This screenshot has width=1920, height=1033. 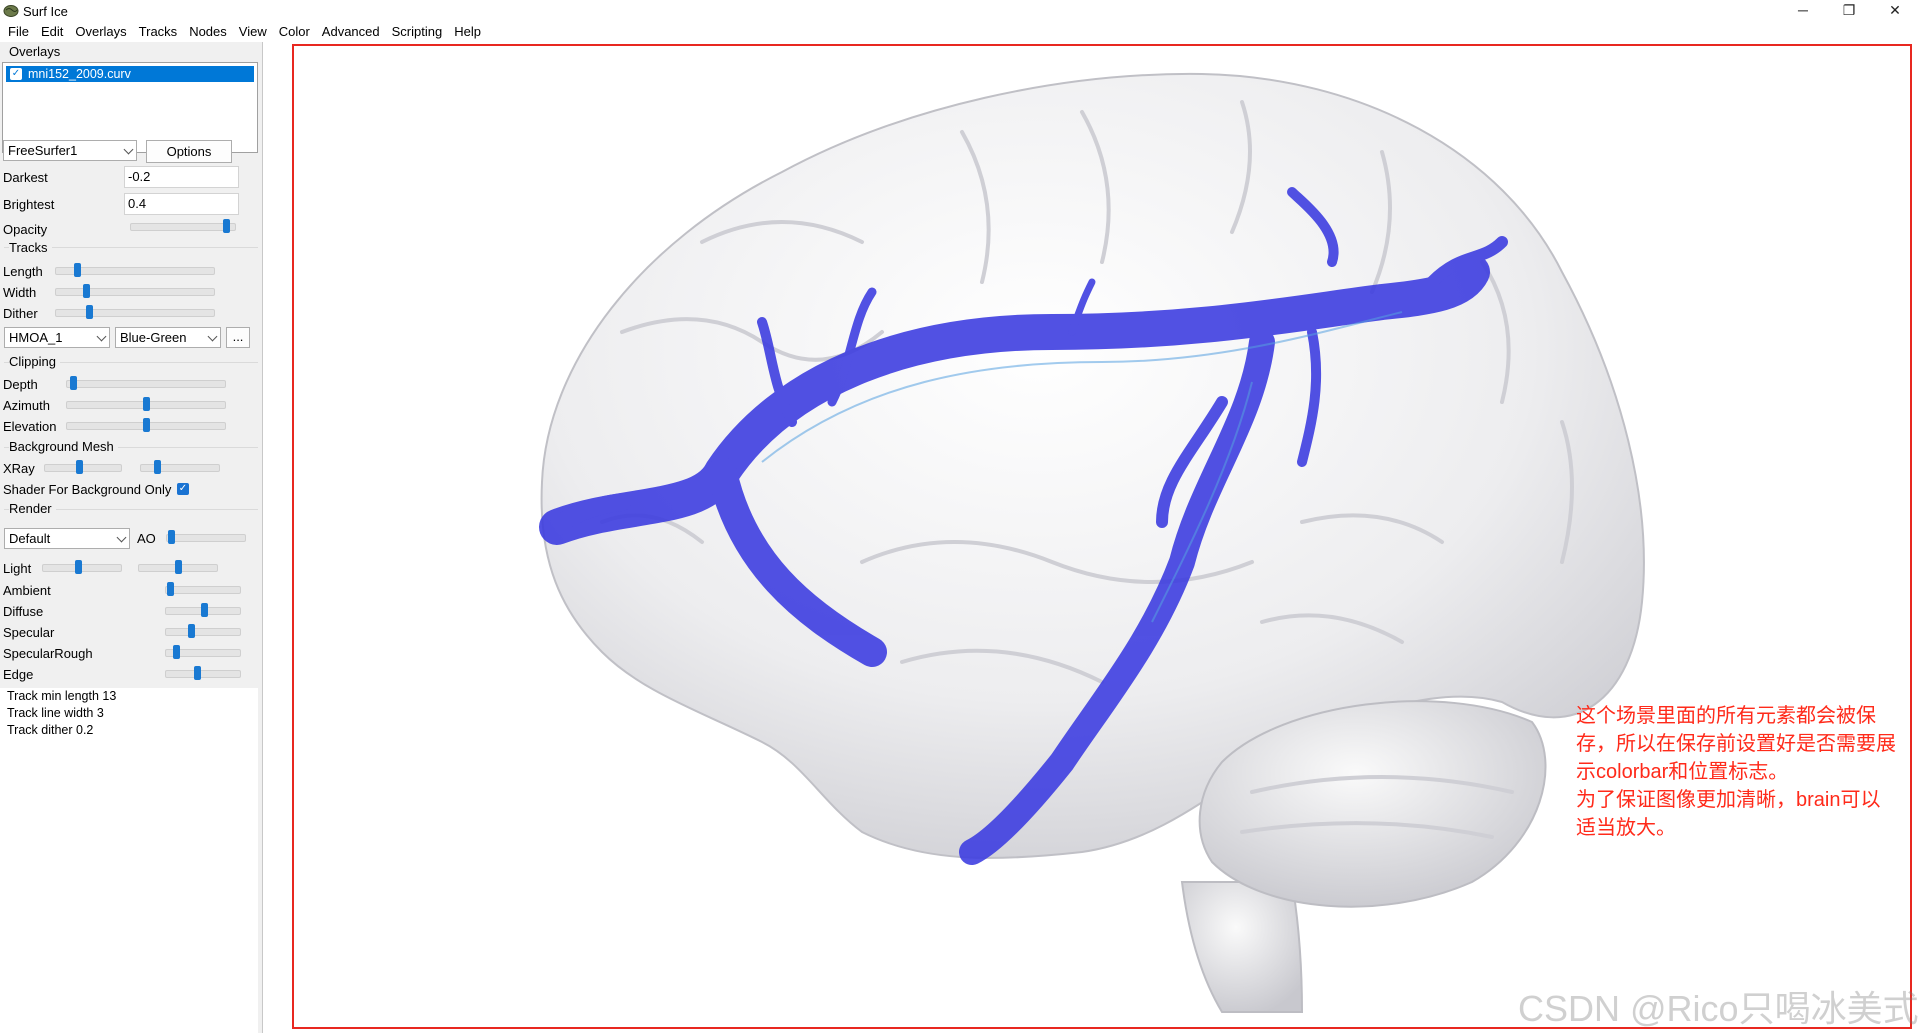 I want to click on brightest-label: Brightest, so click(x=29, y=204).